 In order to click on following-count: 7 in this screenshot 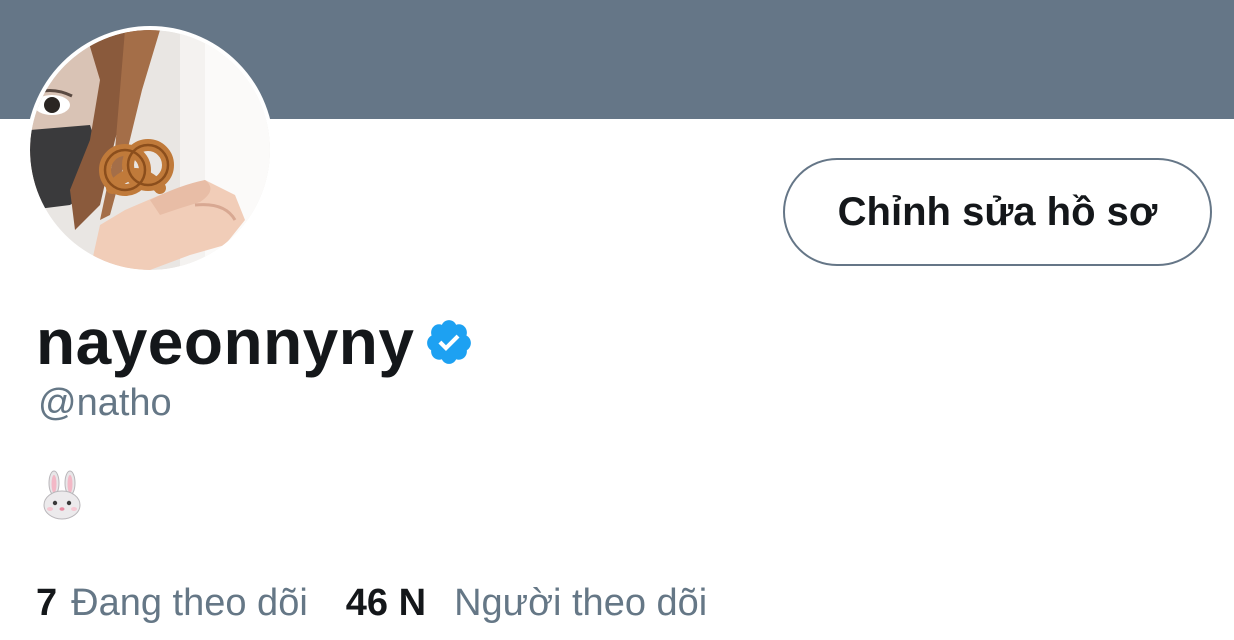, I will do `click(47, 603)`.